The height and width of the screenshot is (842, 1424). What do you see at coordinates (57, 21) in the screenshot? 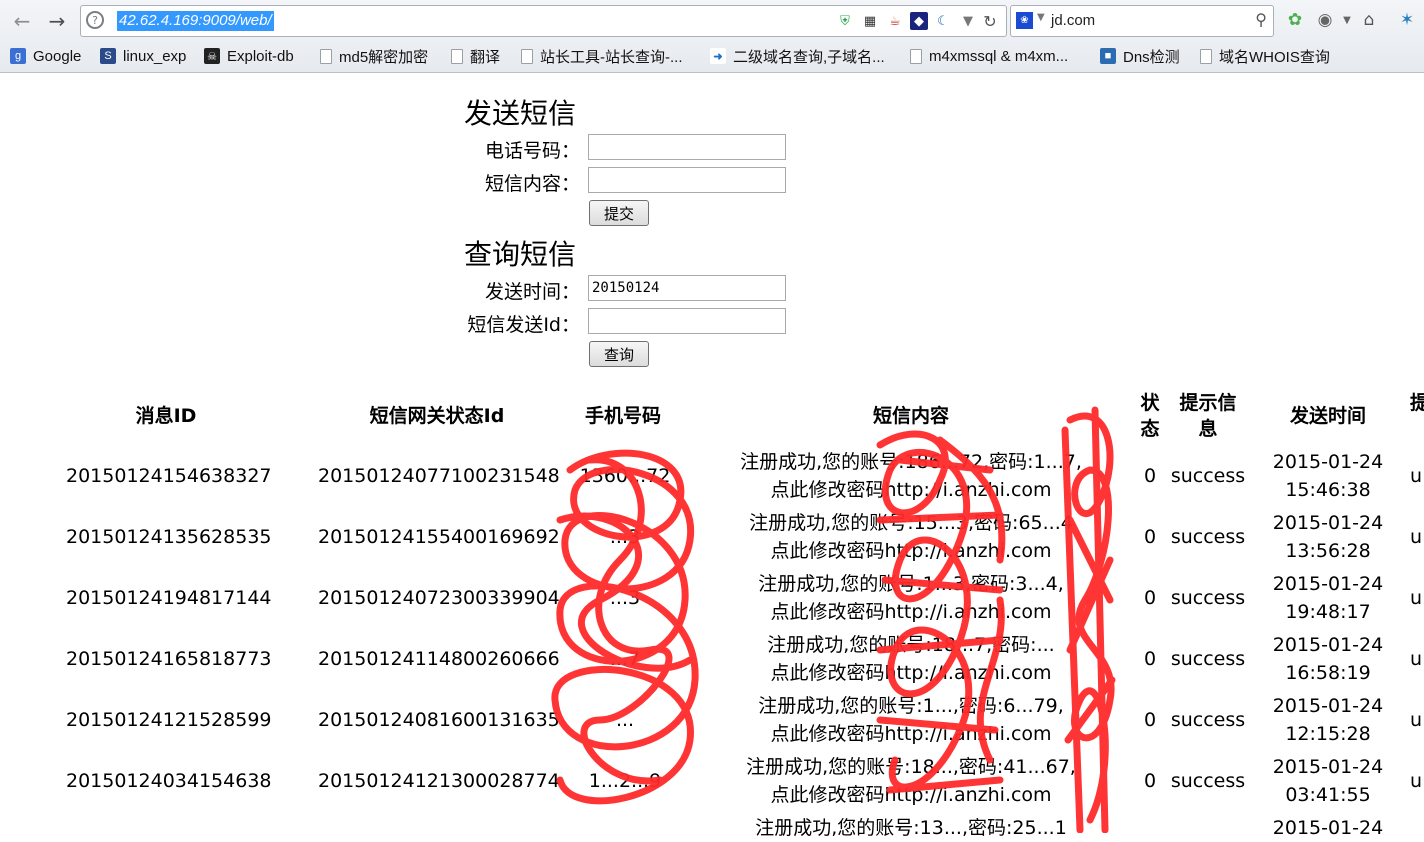
I see `forward-icon: →` at bounding box center [57, 21].